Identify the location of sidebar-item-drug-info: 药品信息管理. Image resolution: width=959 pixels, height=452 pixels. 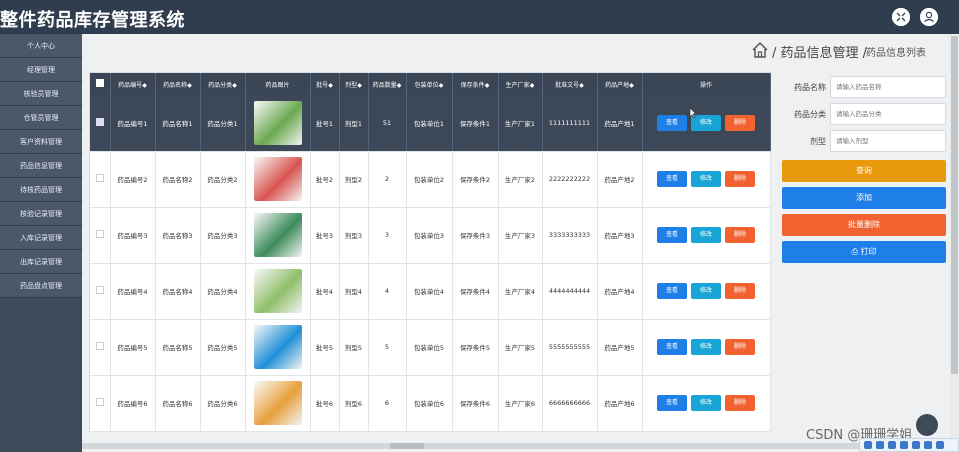
(41, 166).